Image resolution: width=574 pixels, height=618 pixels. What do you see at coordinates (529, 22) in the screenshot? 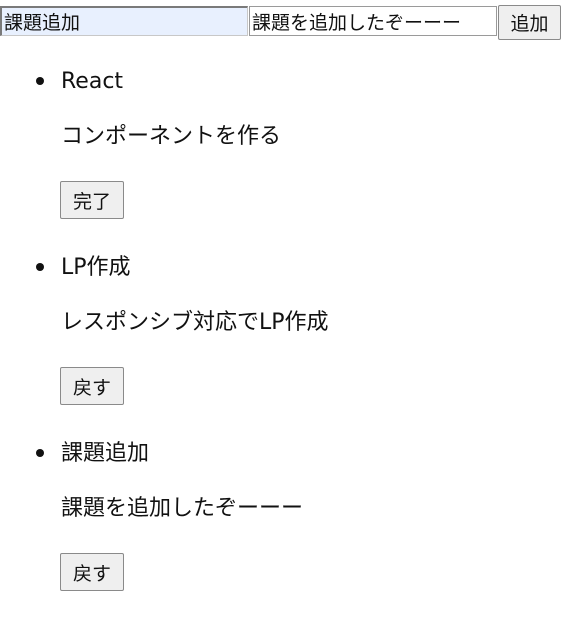
I see `add-button: 追加` at bounding box center [529, 22].